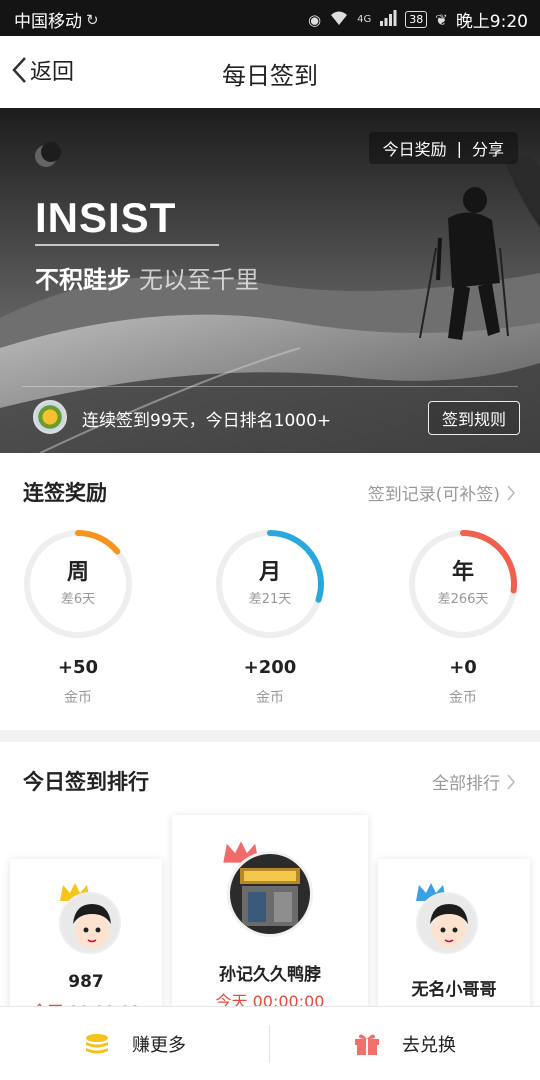 The image size is (540, 1080). Describe the element at coordinates (463, 599) in the screenshot. I see `ring-remaining: 差266天` at that location.